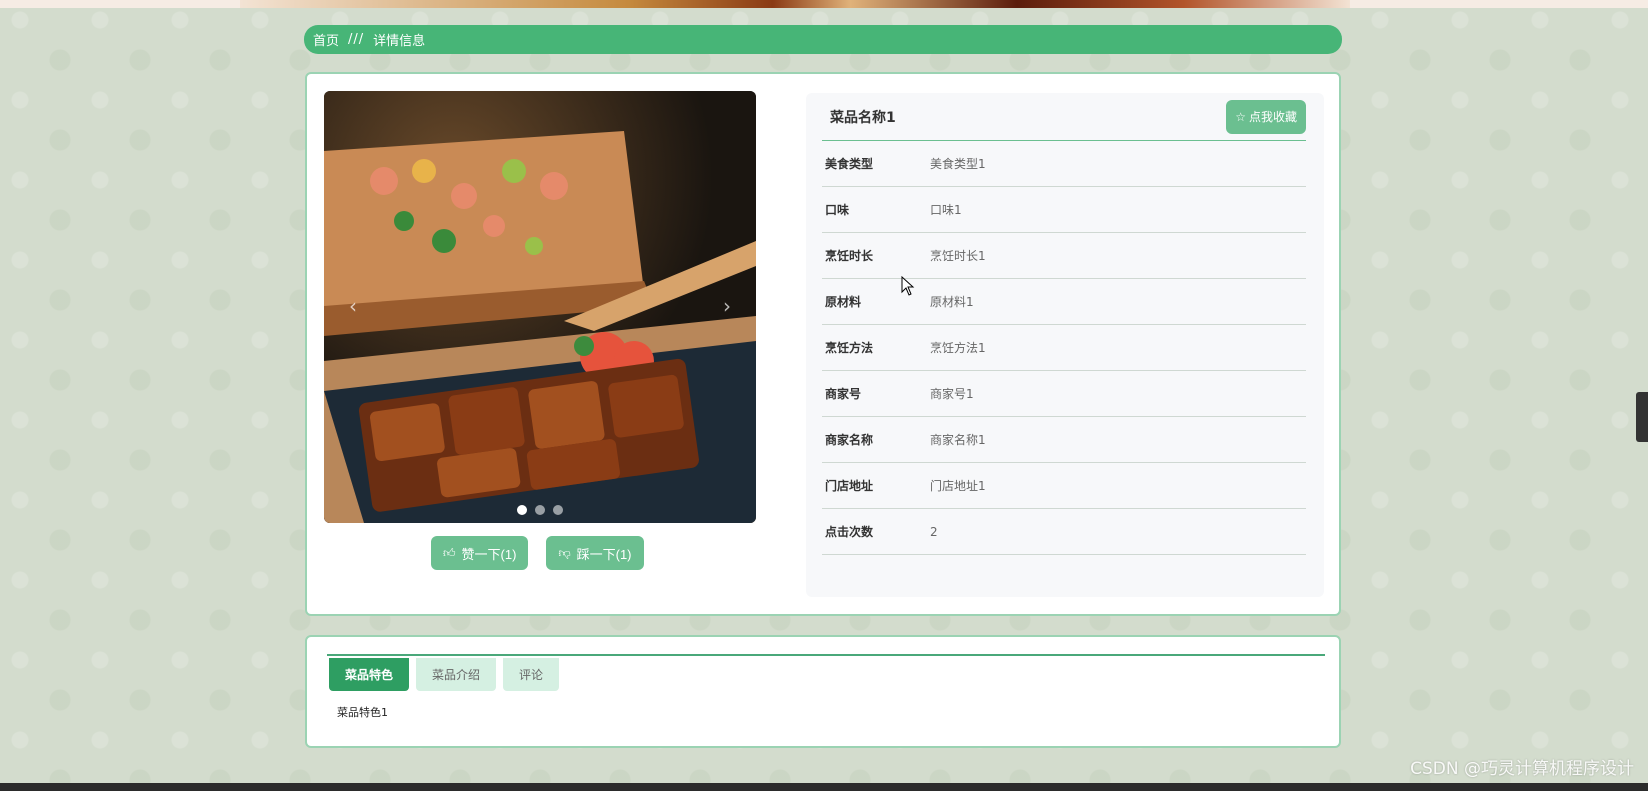 This screenshot has width=1648, height=791. I want to click on detail-row-merchant-id: 商家号 商家号1, so click(1064, 394).